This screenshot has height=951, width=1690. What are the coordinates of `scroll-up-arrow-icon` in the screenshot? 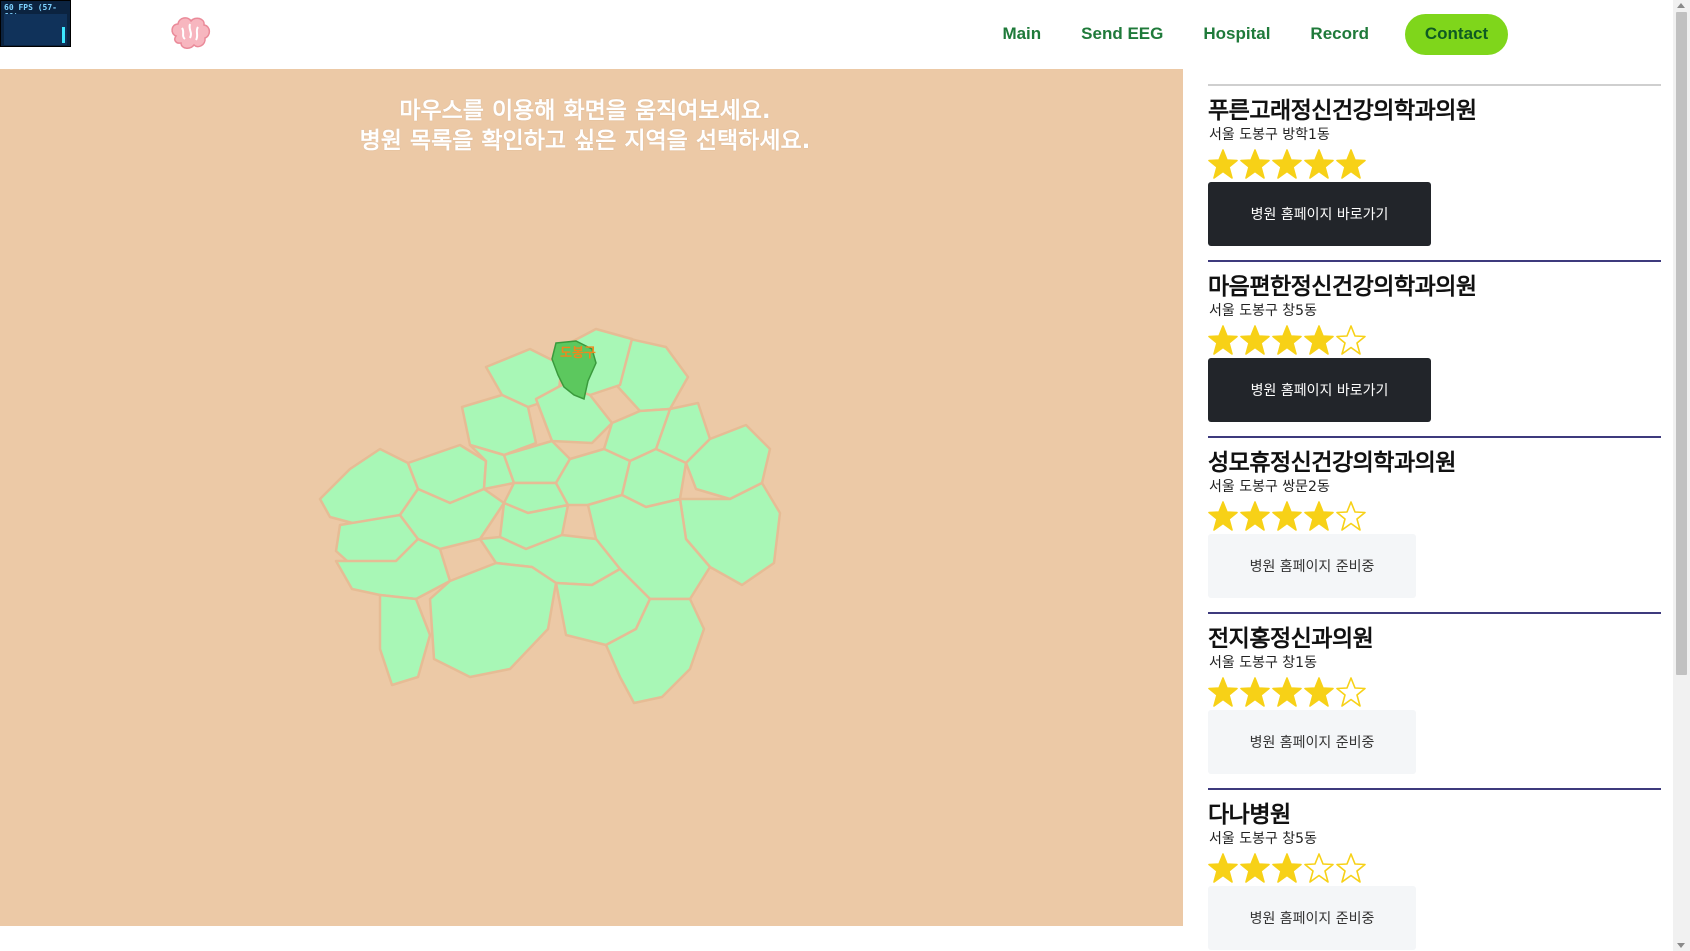 It's located at (1681, 5).